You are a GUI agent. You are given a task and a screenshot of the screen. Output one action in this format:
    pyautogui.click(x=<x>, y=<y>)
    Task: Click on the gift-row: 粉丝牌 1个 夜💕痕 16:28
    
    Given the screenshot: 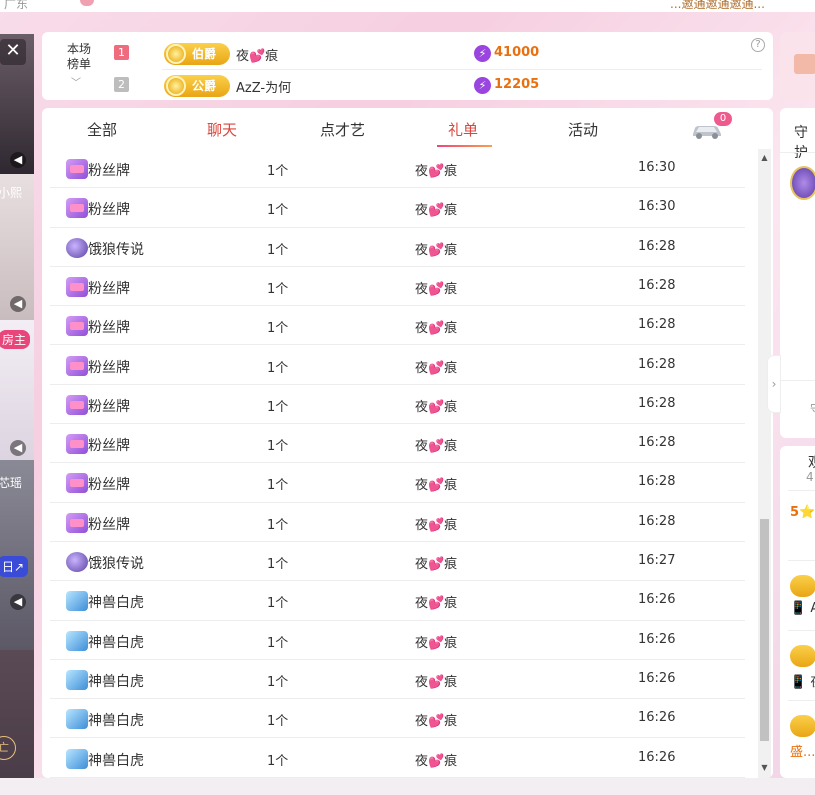 What is the action you would take?
    pyautogui.click(x=397, y=483)
    